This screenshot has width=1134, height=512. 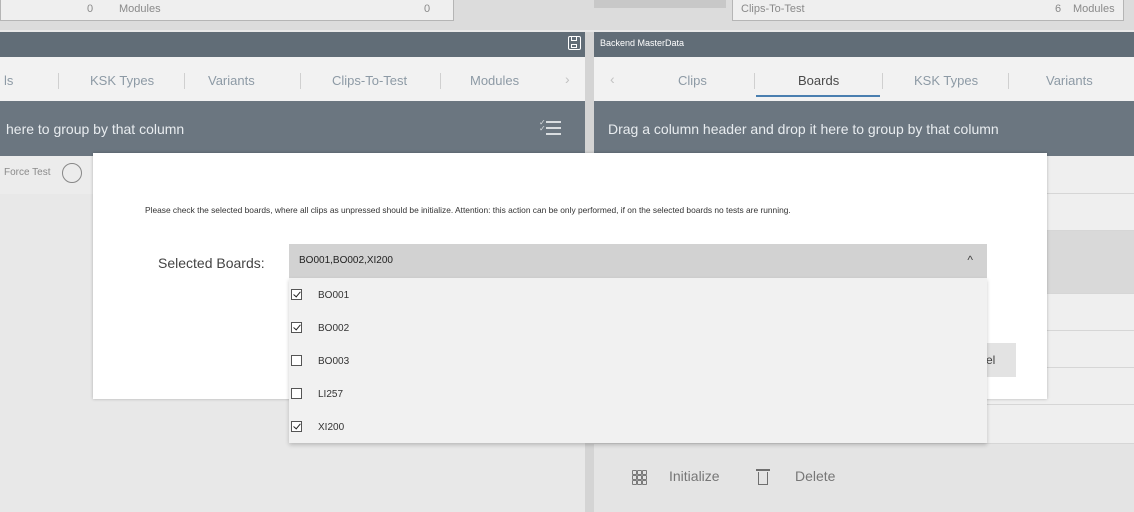 I want to click on top-mid-field, so click(x=660, y=4).